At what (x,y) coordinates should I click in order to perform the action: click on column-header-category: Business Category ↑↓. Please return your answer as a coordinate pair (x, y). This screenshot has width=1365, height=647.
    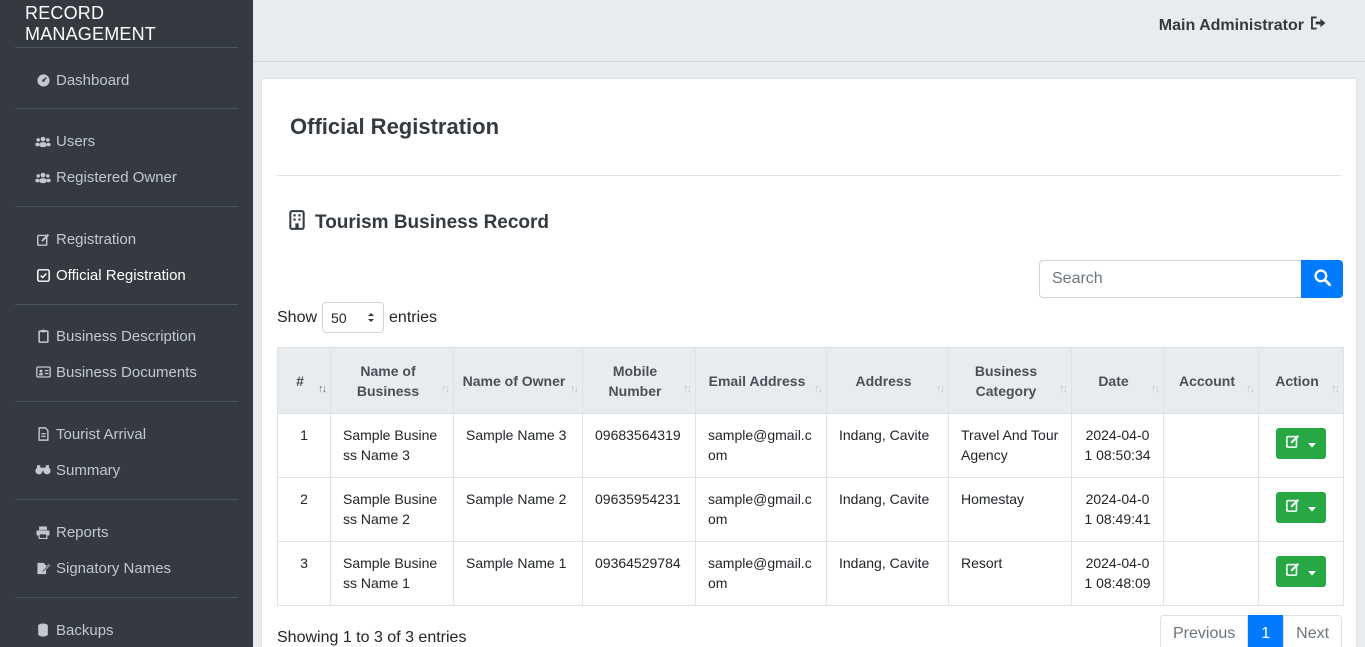
    Looking at the image, I should click on (1010, 380).